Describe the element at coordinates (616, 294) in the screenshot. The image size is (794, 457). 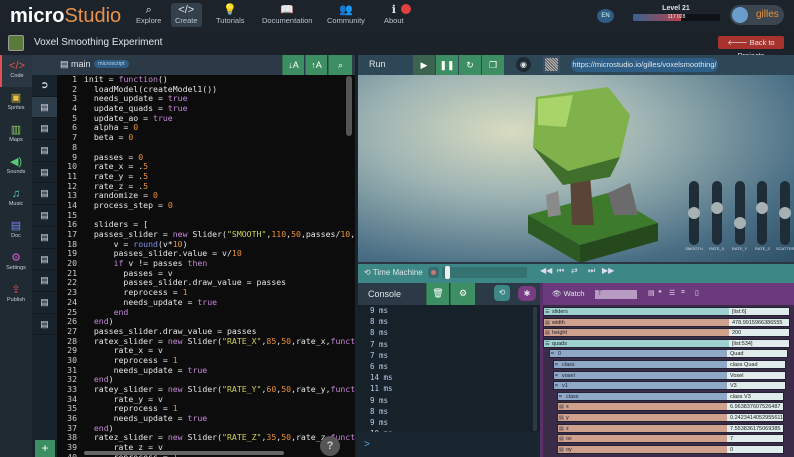
I see `watch-filter-input: T` at that location.